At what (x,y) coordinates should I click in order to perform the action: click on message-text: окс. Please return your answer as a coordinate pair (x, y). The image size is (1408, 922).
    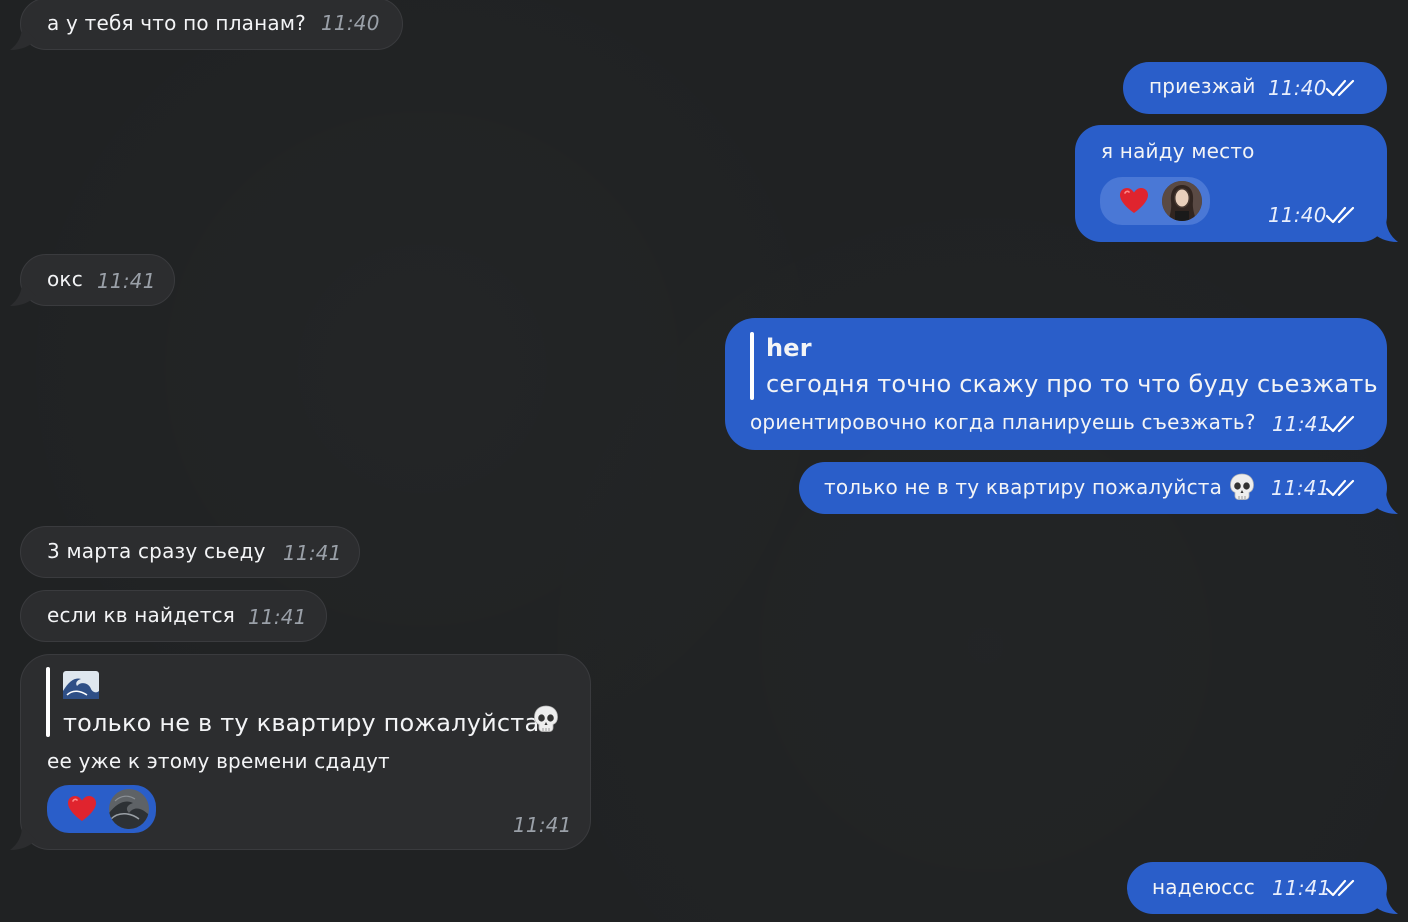
    Looking at the image, I should click on (65, 279).